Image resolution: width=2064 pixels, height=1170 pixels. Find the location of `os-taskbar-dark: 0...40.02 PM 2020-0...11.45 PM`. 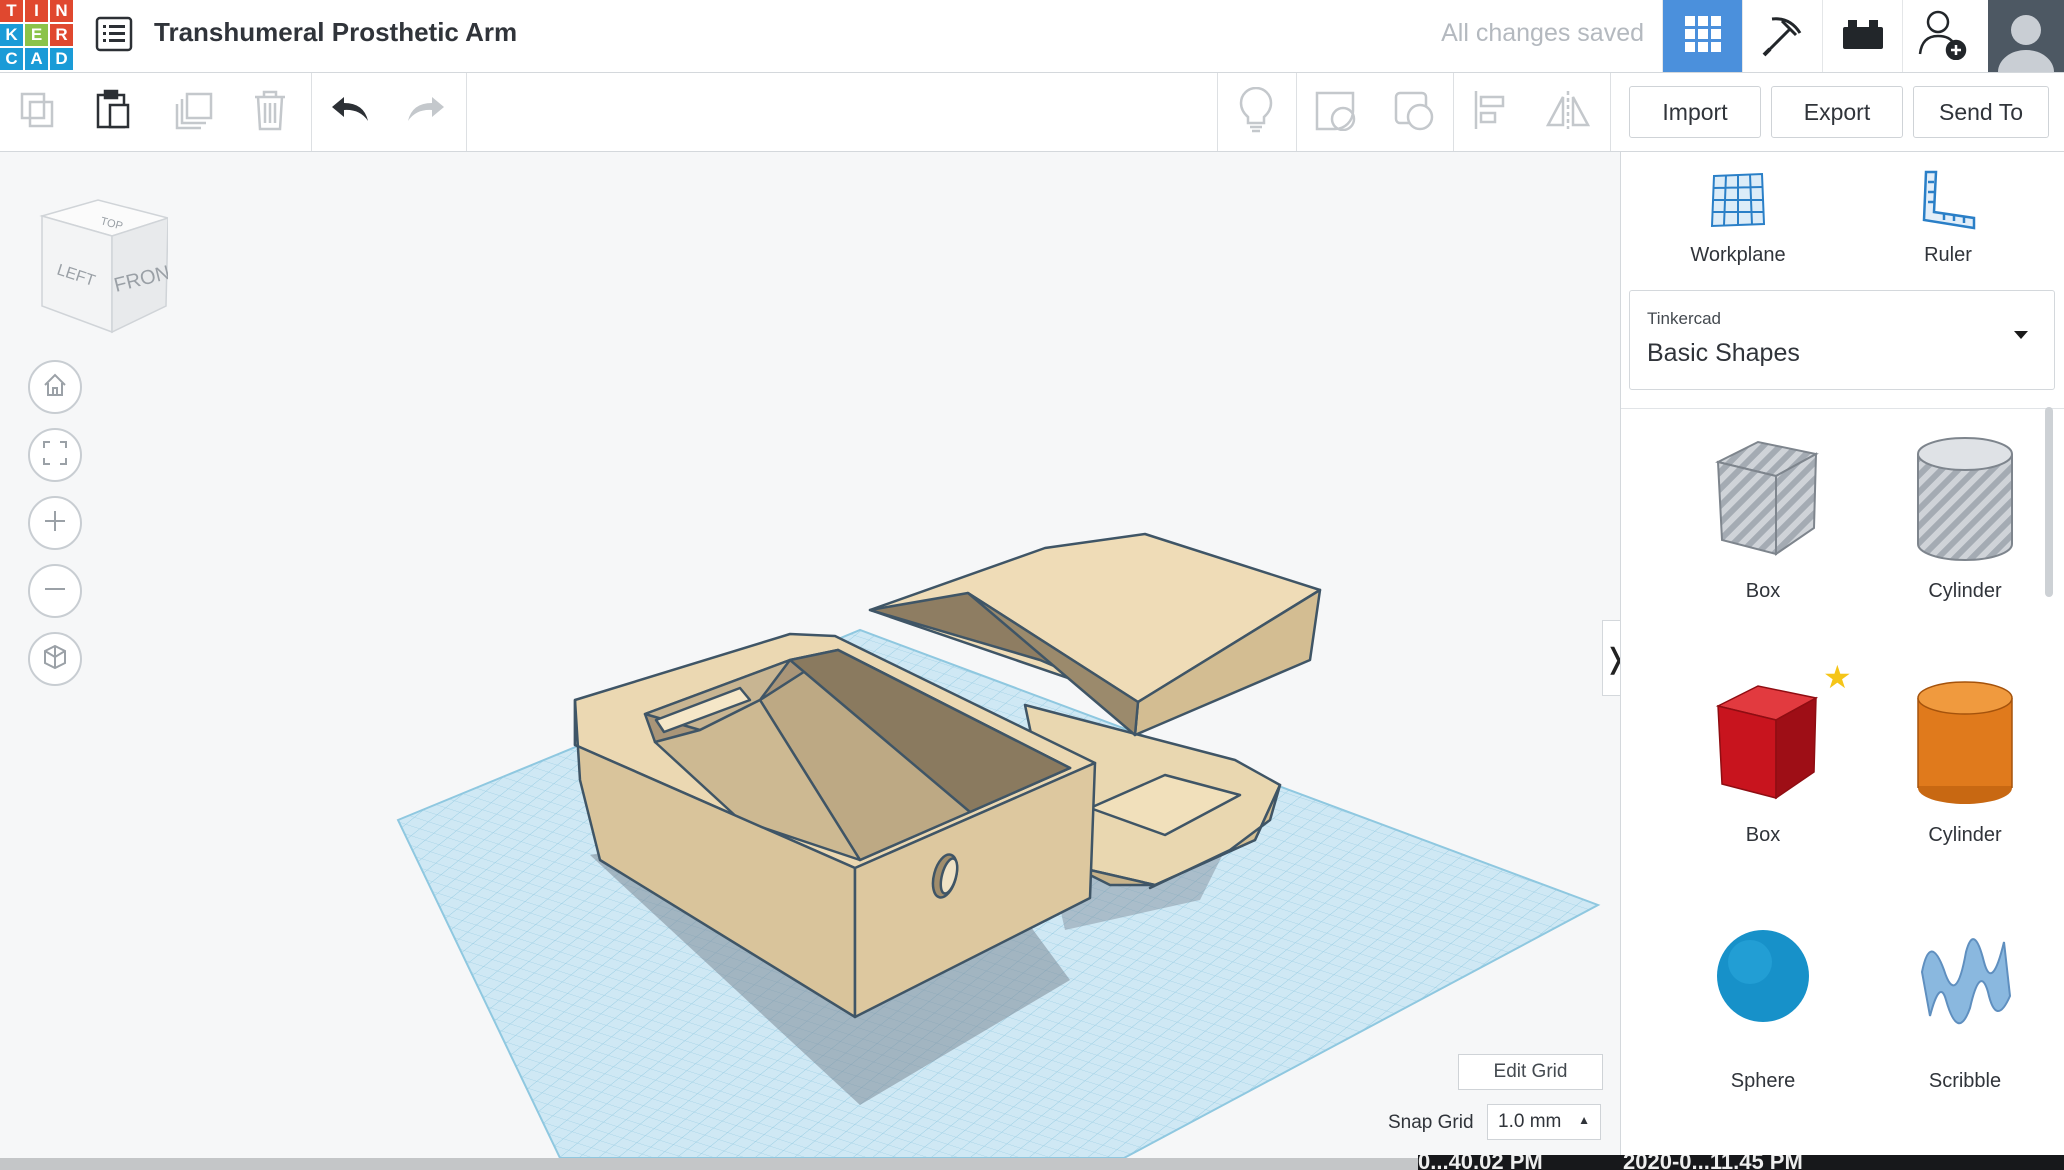

os-taskbar-dark: 0...40.02 PM 2020-0...11.45 PM is located at coordinates (1741, 1162).